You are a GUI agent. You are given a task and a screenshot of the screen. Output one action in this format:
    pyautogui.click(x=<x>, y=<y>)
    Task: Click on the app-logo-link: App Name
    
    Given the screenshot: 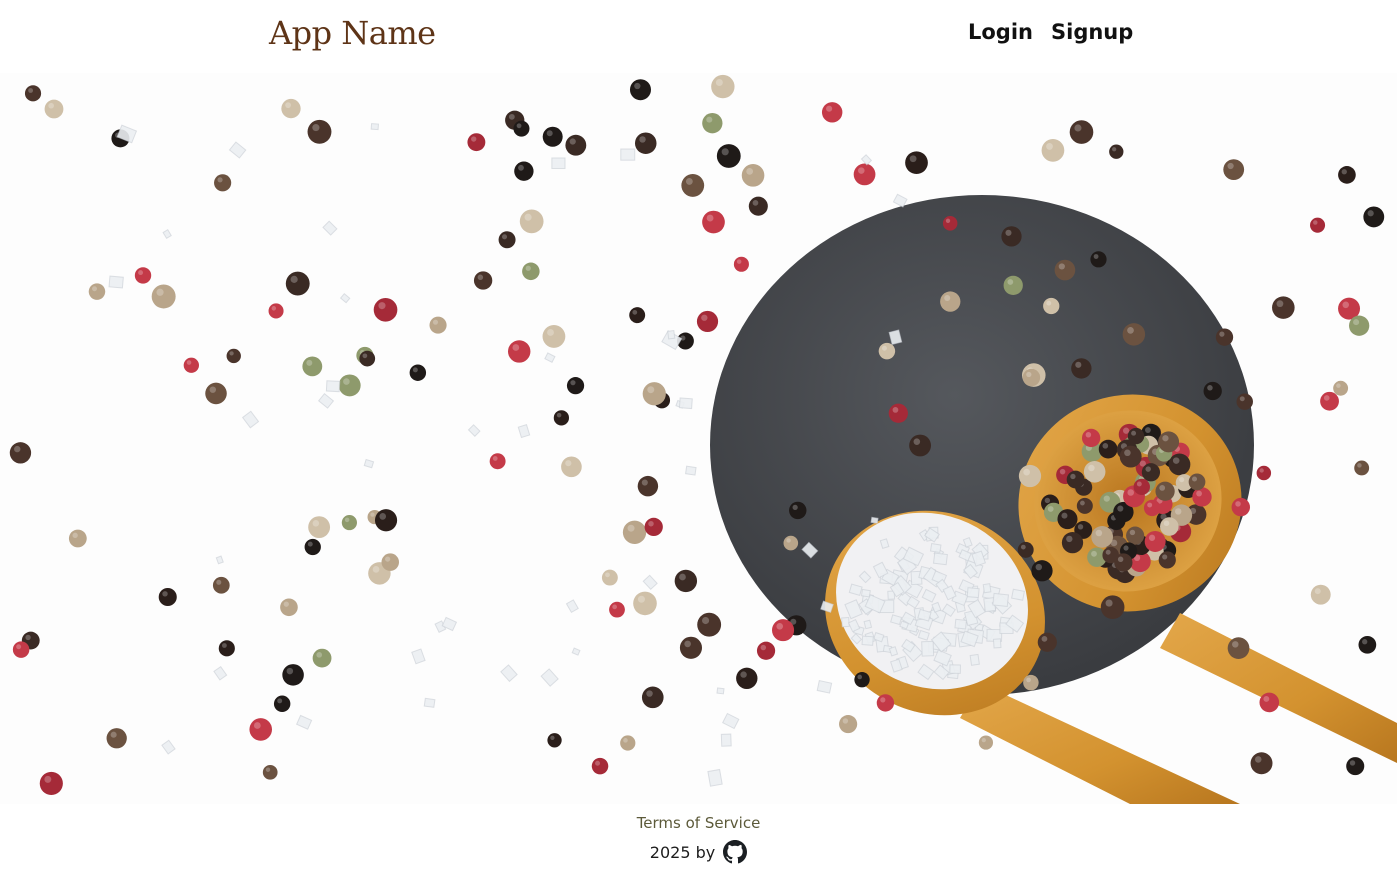 What is the action you would take?
    pyautogui.click(x=352, y=33)
    